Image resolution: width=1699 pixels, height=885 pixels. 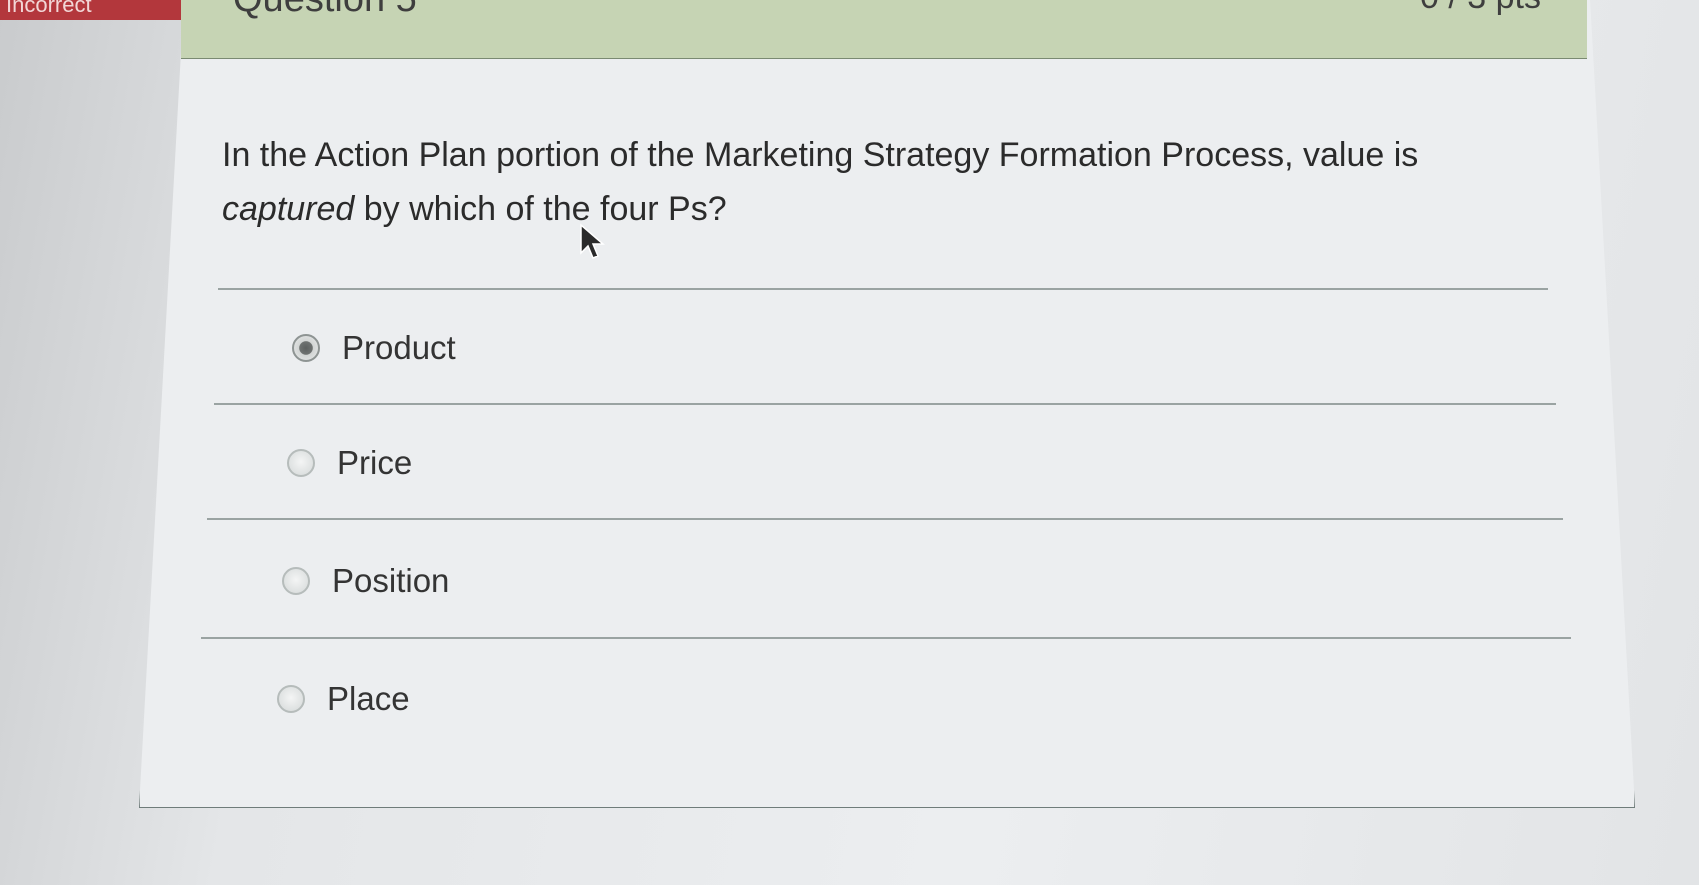 What do you see at coordinates (391, 580) in the screenshot?
I see `answer-label: Position` at bounding box center [391, 580].